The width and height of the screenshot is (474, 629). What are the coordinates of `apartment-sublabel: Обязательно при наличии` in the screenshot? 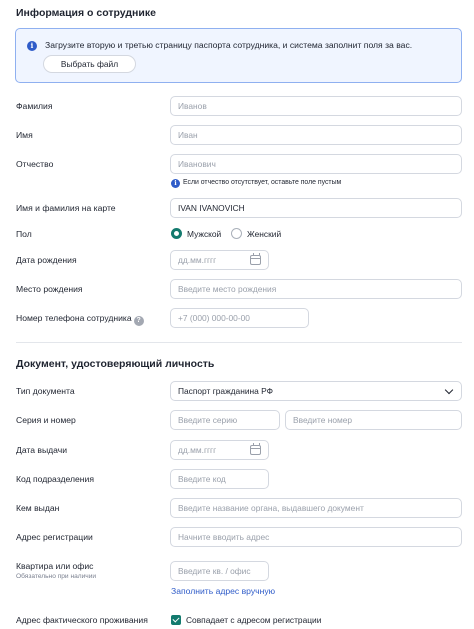 It's located at (56, 576).